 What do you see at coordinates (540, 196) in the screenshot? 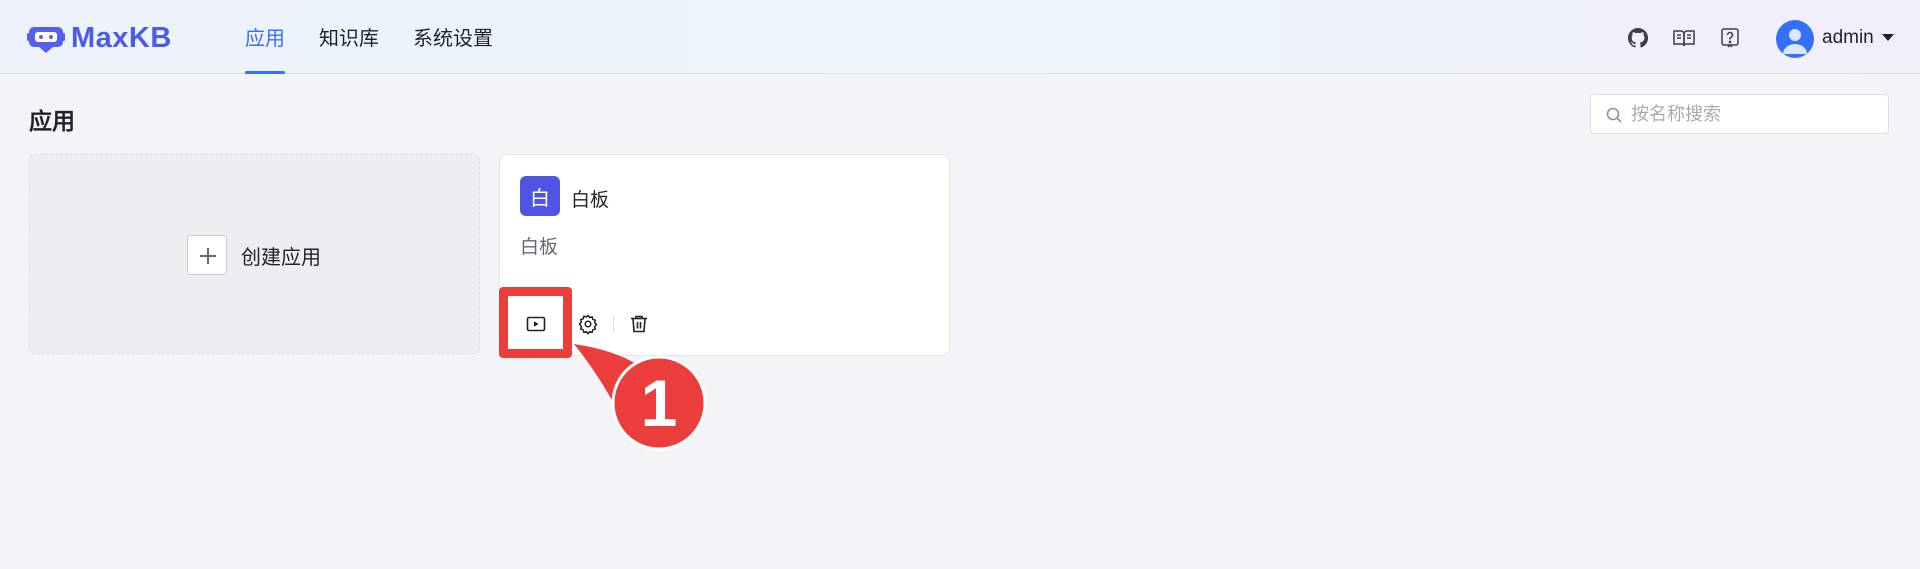
I see `app-avatar: 白` at bounding box center [540, 196].